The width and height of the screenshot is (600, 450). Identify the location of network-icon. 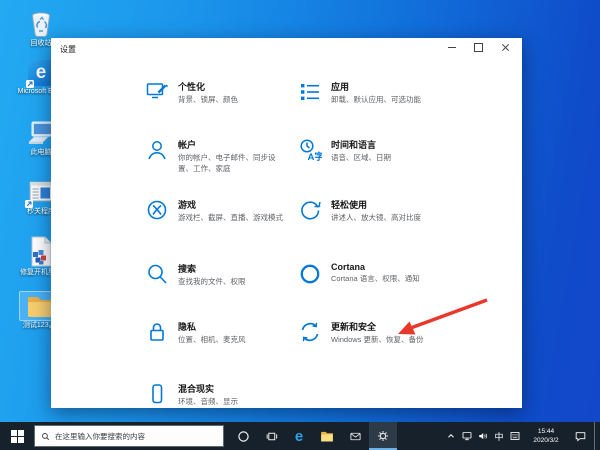
(467, 436).